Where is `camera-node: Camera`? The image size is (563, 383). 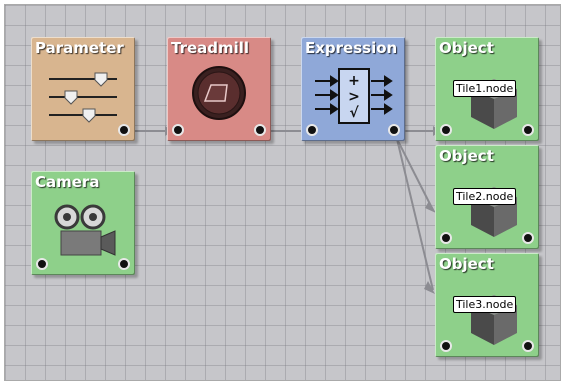 camera-node: Camera is located at coordinates (83, 223).